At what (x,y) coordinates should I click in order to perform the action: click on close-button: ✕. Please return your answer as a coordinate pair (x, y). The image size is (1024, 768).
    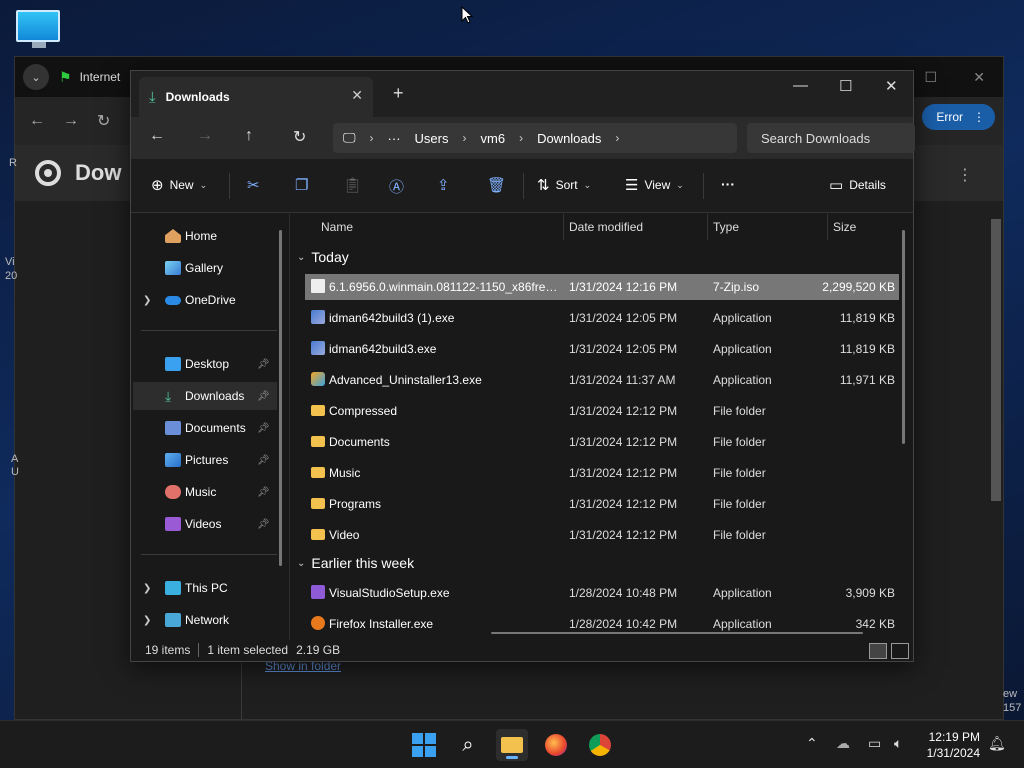
    Looking at the image, I should click on (891, 86).